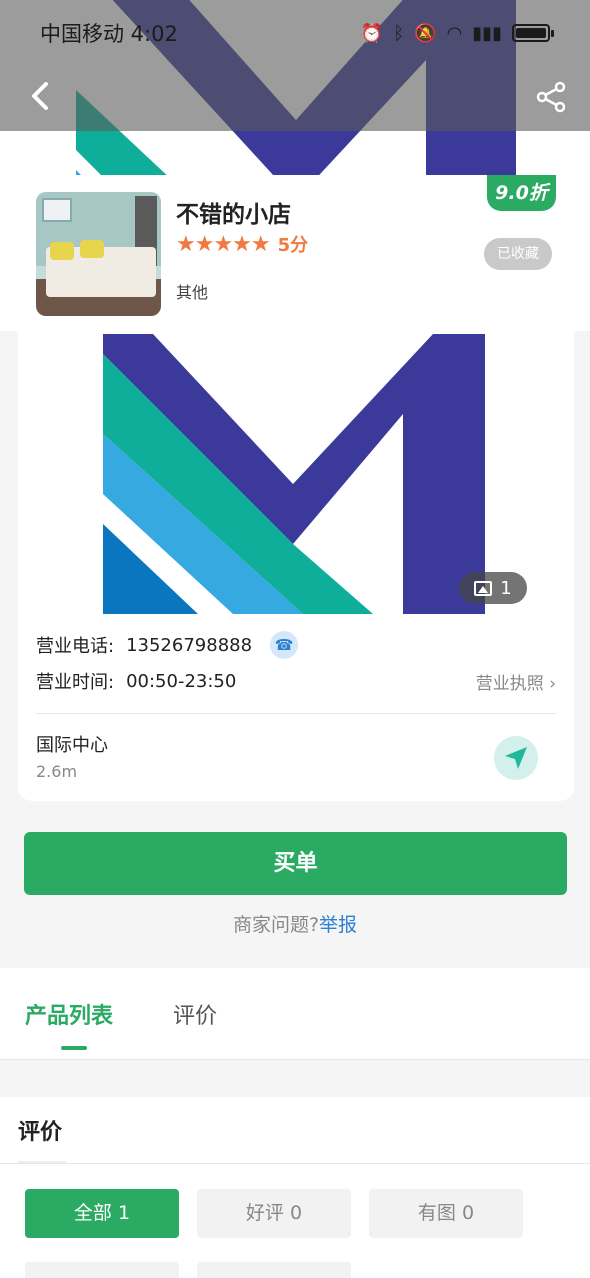  Describe the element at coordinates (75, 682) in the screenshot. I see `hours-label: 营业时间:` at that location.